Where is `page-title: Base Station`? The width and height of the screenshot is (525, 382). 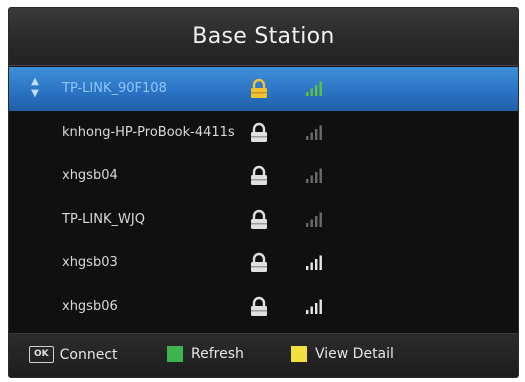
page-title: Base Station is located at coordinates (263, 36).